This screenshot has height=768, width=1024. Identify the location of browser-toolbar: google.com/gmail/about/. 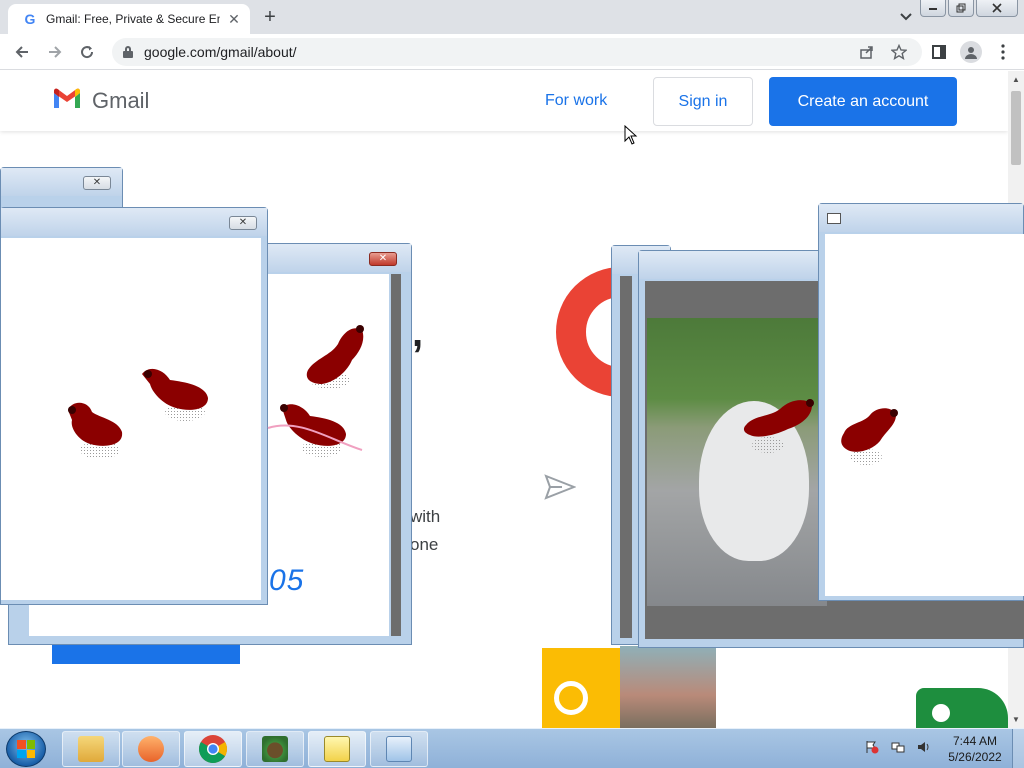
(512, 52).